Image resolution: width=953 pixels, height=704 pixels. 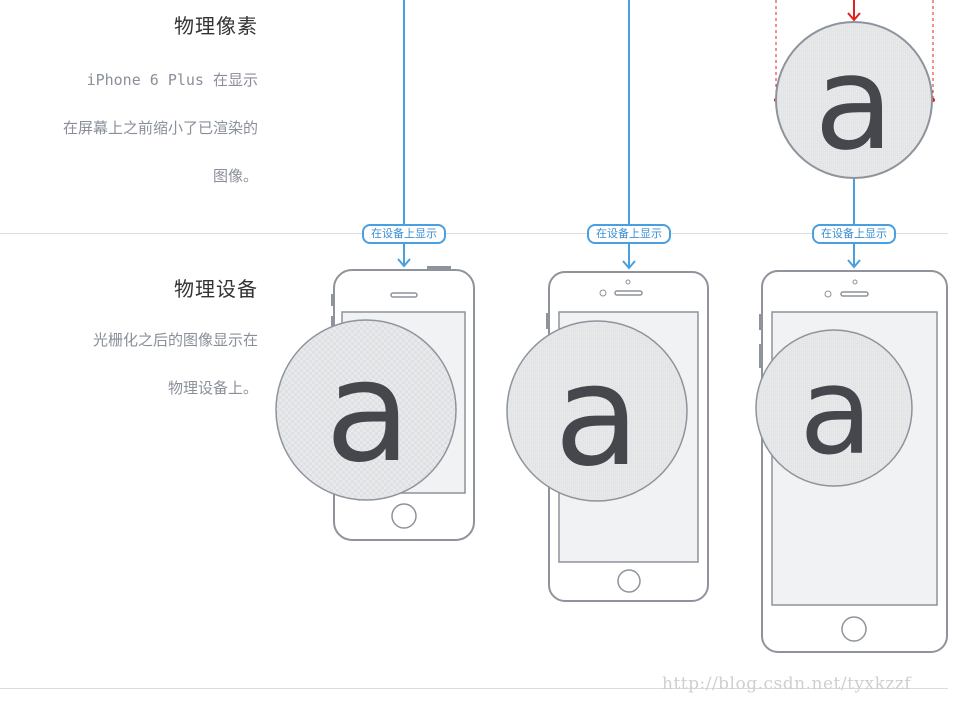 I want to click on device-iphone-4s: a, so click(x=375, y=403).